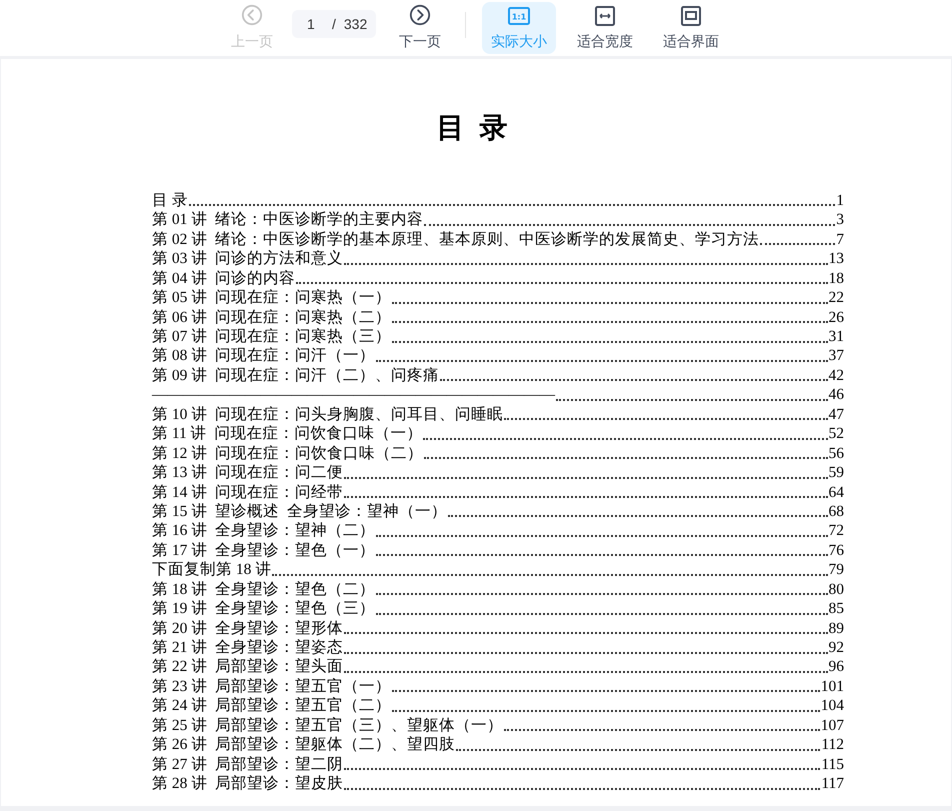  I want to click on toc-page-number: 107, so click(832, 726).